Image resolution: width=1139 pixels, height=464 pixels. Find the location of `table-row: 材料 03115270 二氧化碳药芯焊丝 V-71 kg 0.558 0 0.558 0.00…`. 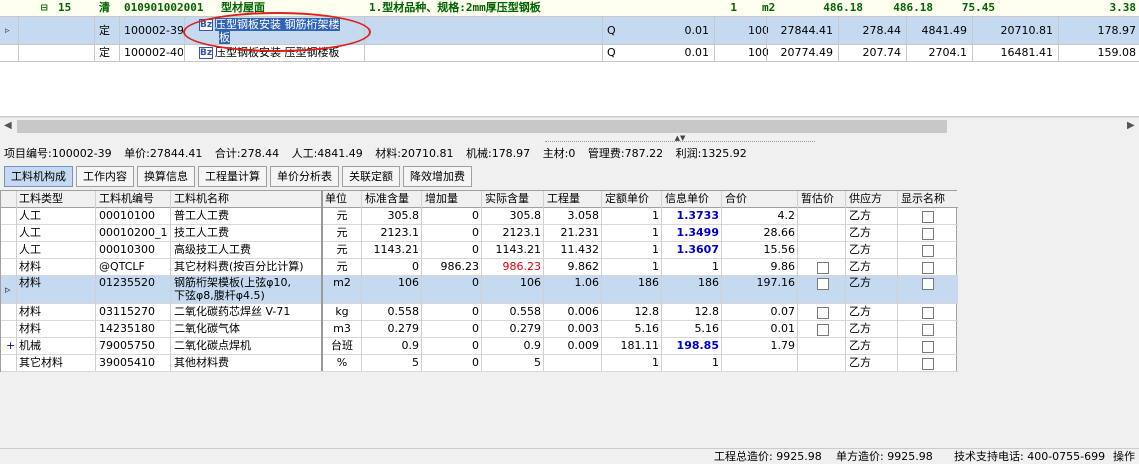

table-row: 材料 03115270 二氧化碳药芯焊丝 V-71 kg 0.558 0 0.558 0.00… is located at coordinates (479, 312).